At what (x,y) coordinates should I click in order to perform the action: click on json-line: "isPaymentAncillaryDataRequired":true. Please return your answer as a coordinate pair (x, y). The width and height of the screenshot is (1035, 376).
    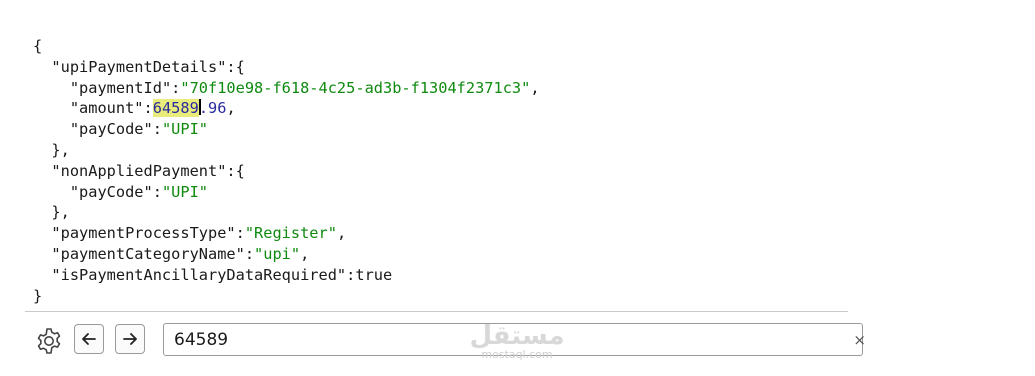
    Looking at the image, I should click on (222, 274).